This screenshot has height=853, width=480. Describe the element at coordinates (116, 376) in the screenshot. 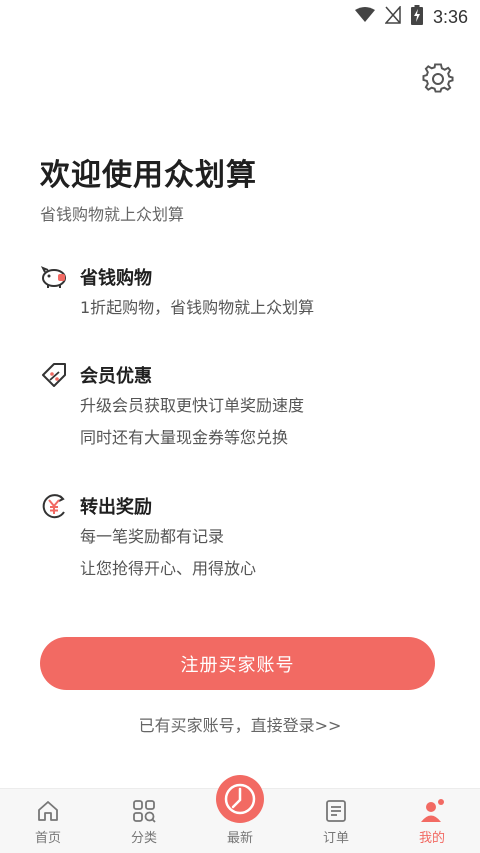

I see `feature-title: 会员优惠` at that location.